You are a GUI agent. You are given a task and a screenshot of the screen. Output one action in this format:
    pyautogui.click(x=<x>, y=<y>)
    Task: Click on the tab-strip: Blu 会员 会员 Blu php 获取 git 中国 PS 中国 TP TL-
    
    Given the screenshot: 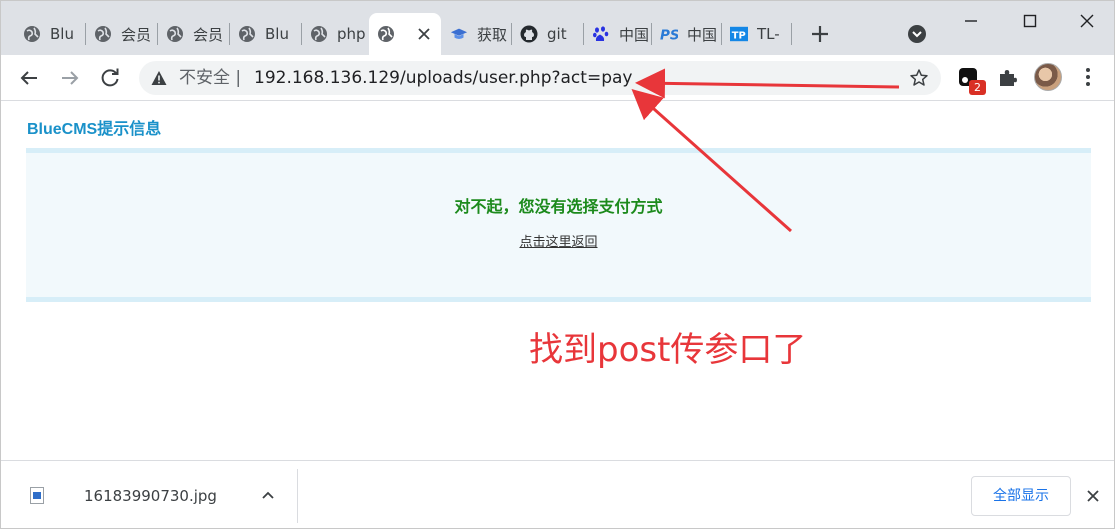 What is the action you would take?
    pyautogui.click(x=557, y=28)
    